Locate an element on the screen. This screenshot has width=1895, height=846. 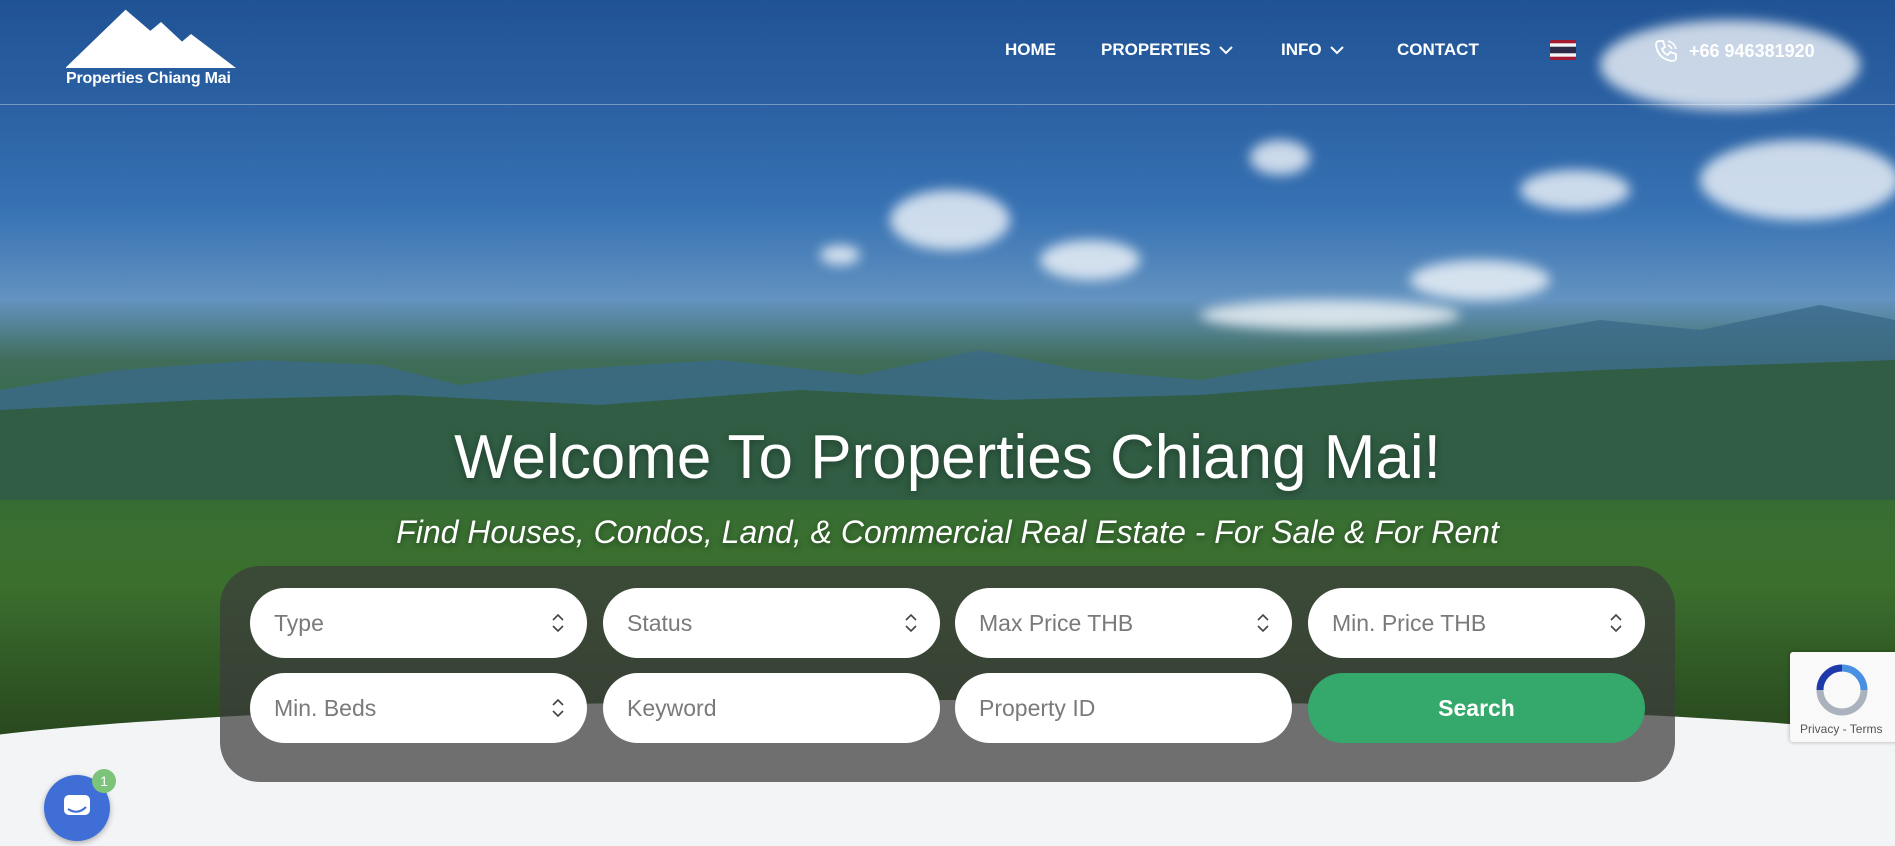
nav-contact: CONTACT is located at coordinates (1438, 50).